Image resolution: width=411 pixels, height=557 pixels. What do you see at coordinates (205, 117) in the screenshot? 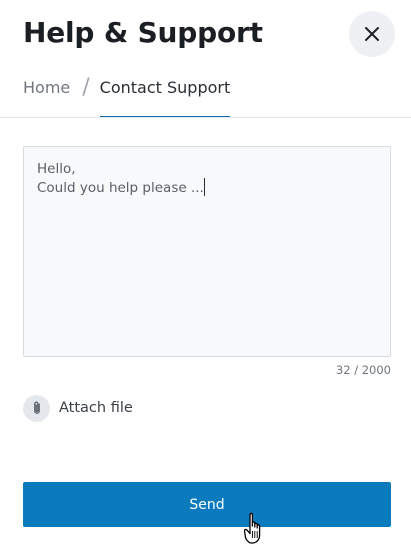
I see `header-divider` at bounding box center [205, 117].